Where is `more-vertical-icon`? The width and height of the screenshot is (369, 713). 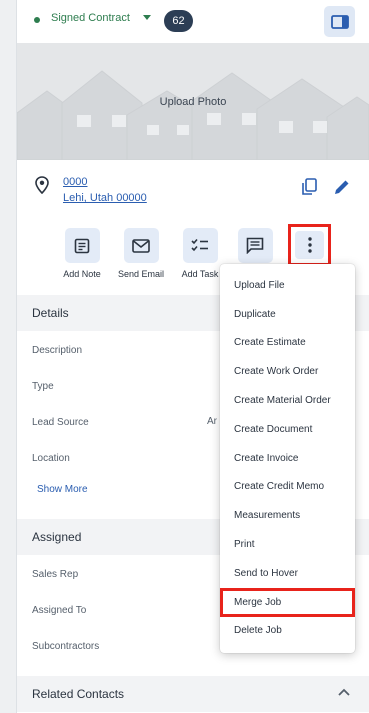
more-vertical-icon is located at coordinates (309, 245).